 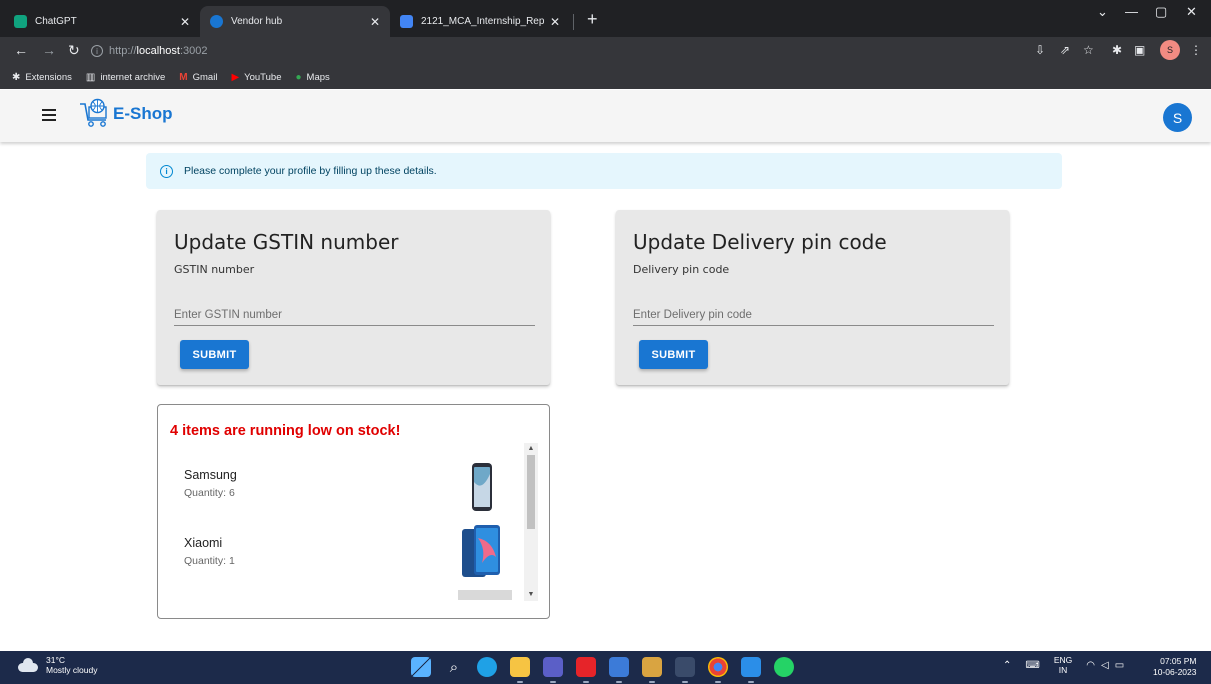 I want to click on edge-icon, so click(x=487, y=667).